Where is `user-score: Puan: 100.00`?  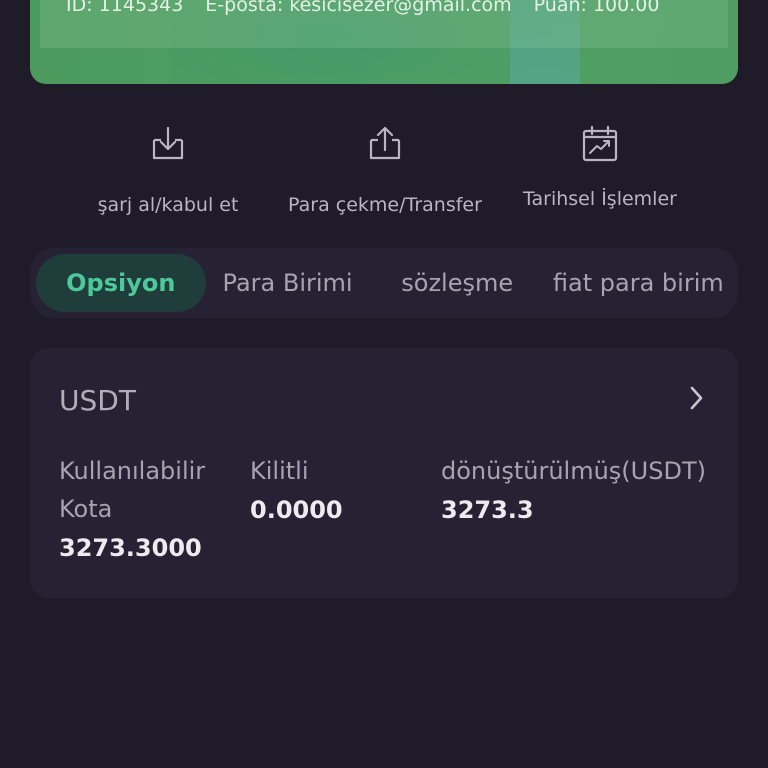 user-score: Puan: 100.00 is located at coordinates (596, 8).